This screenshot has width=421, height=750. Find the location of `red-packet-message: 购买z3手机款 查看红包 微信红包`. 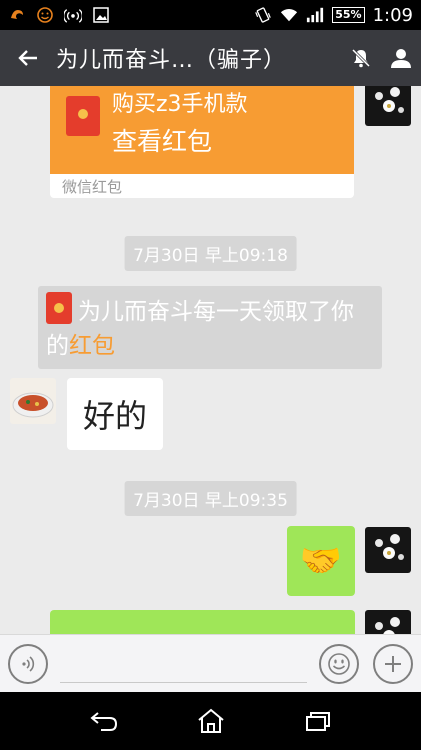

red-packet-message: 购买z3手机款 查看红包 微信红包 is located at coordinates (202, 142).